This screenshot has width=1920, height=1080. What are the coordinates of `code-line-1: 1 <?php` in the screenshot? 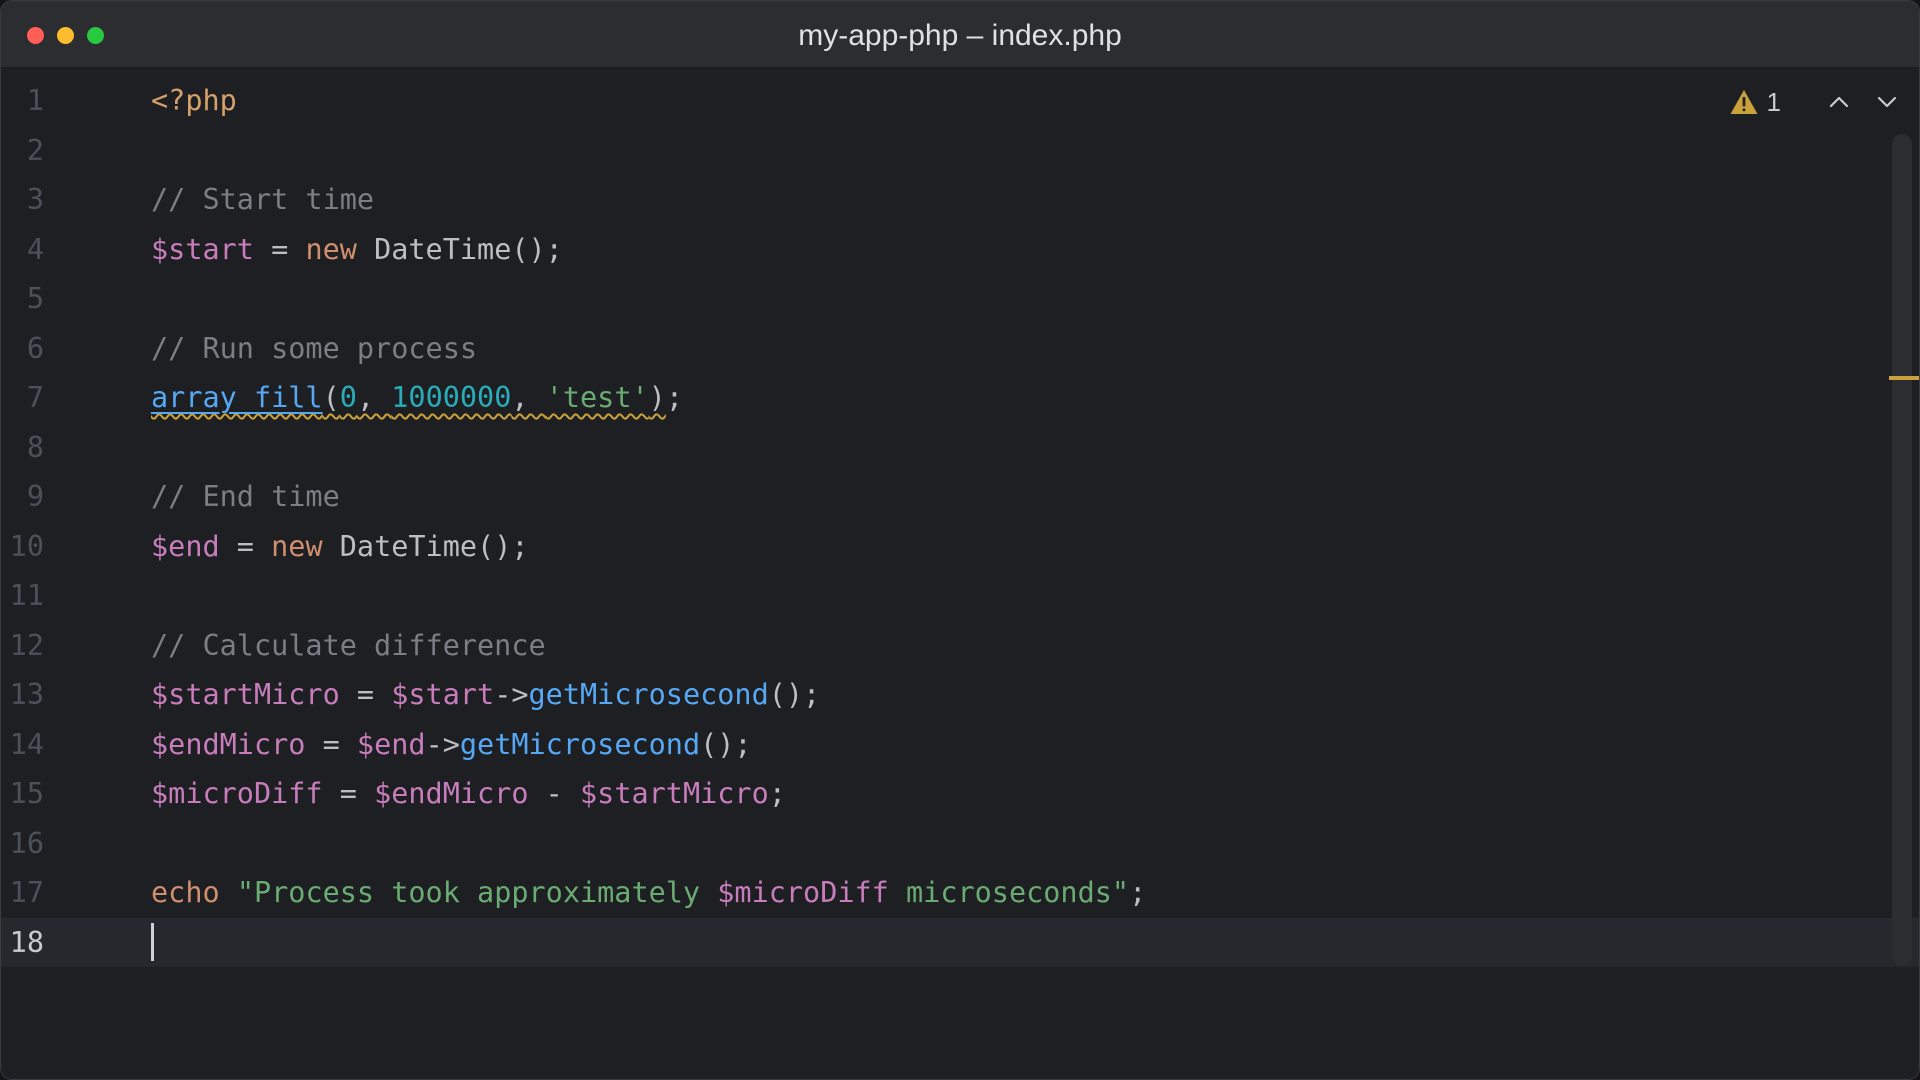 It's located at (960, 101).